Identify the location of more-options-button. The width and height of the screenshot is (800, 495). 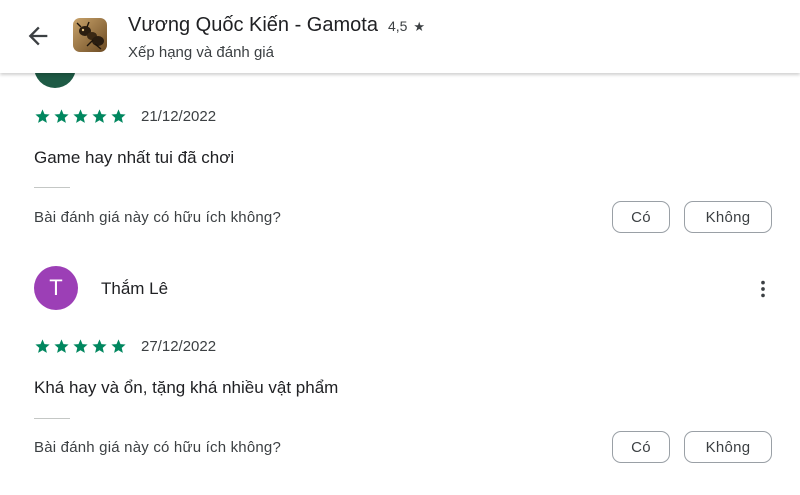
(763, 289).